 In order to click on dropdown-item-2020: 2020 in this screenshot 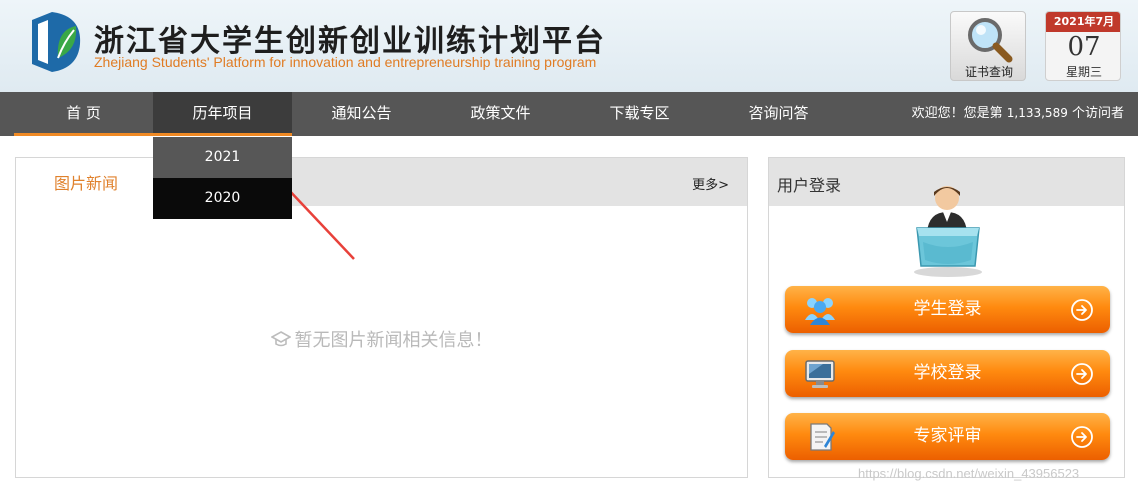, I will do `click(222, 198)`.